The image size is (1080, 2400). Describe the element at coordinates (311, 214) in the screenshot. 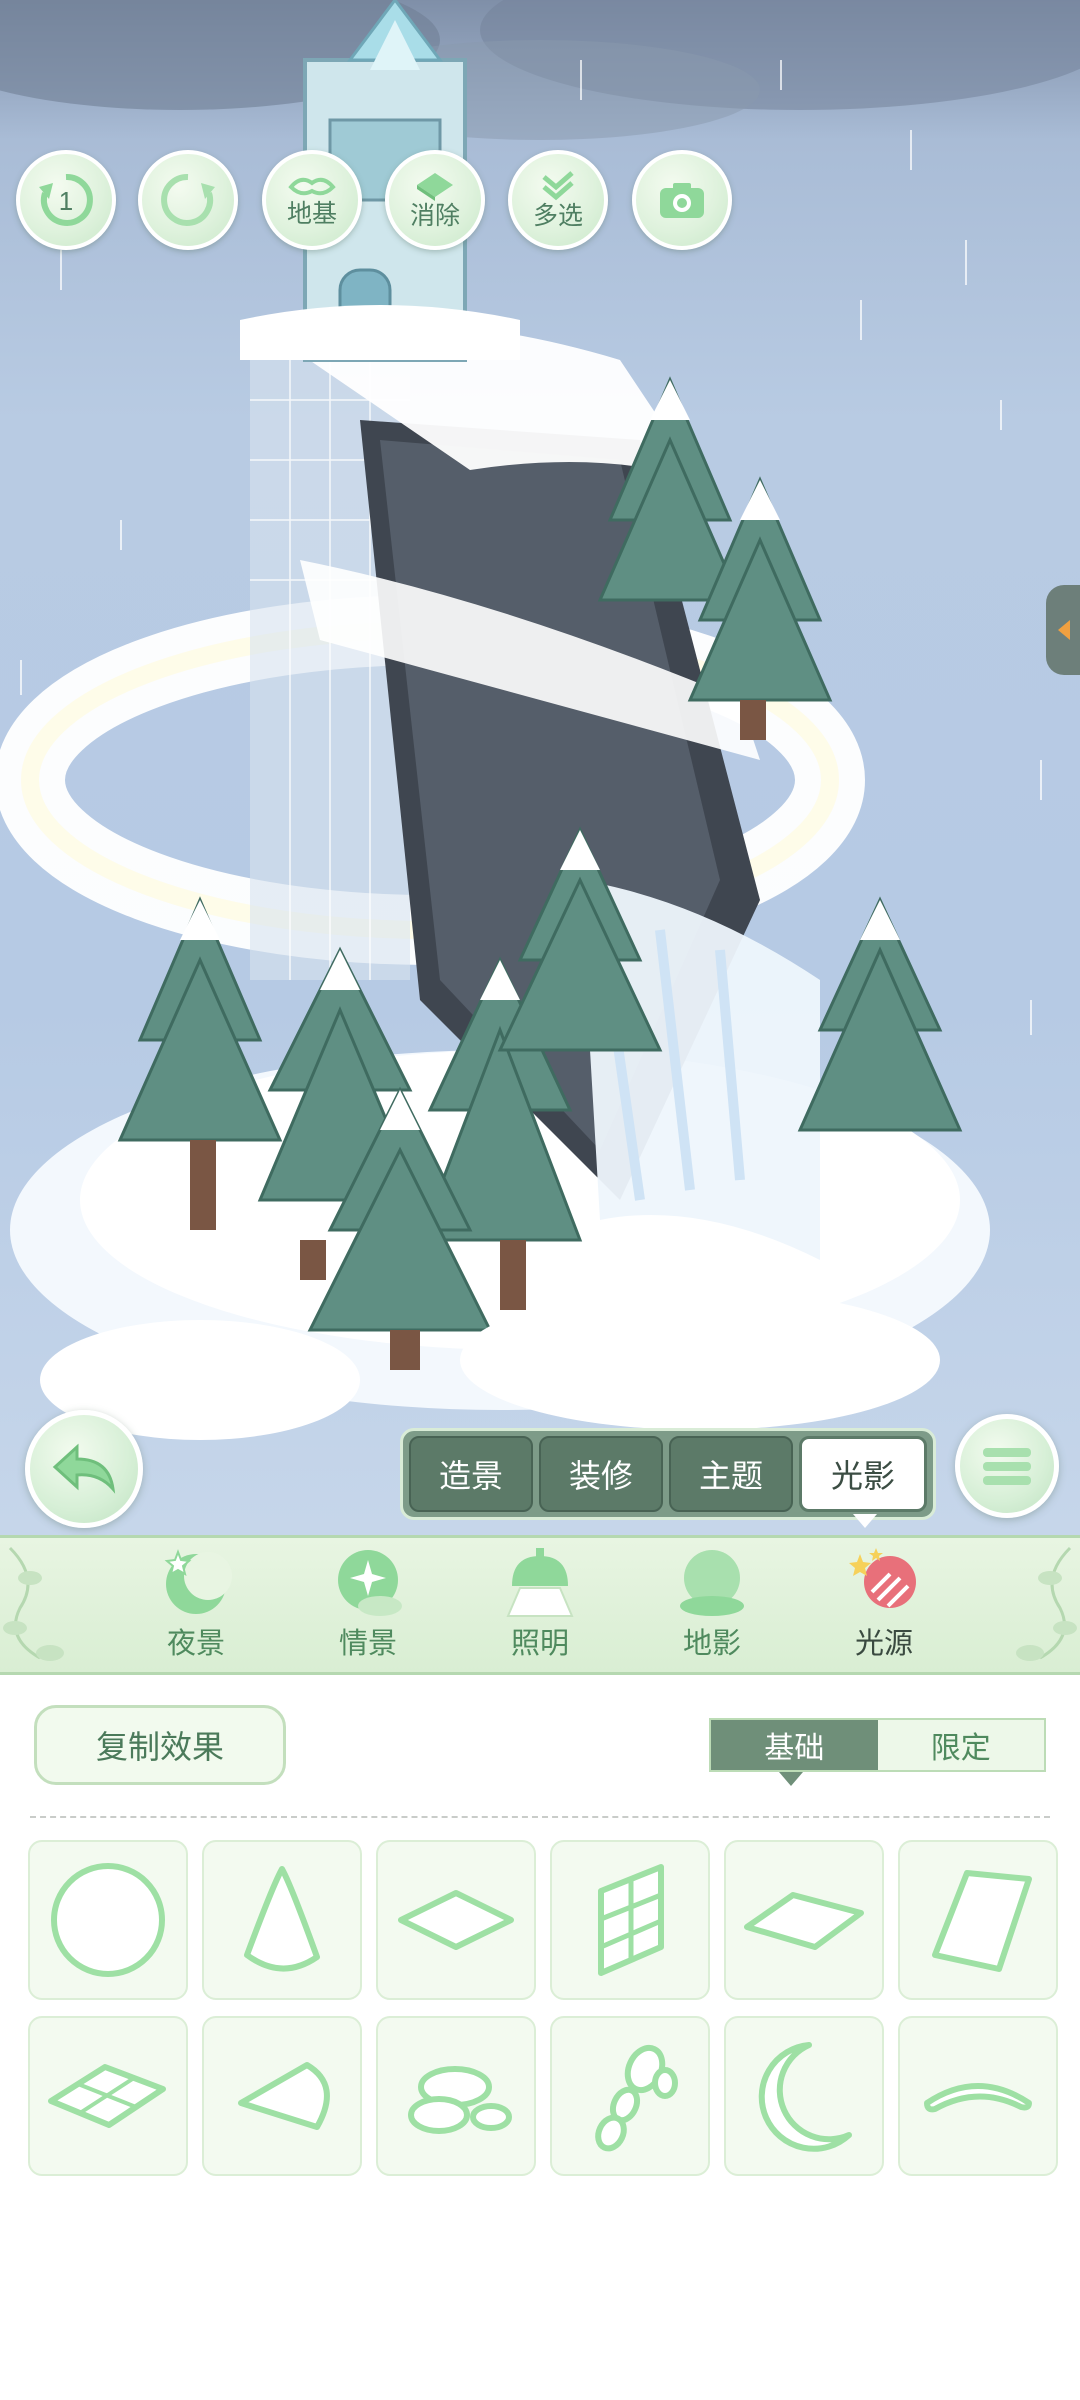

I see `foundation-label: 地基` at that location.